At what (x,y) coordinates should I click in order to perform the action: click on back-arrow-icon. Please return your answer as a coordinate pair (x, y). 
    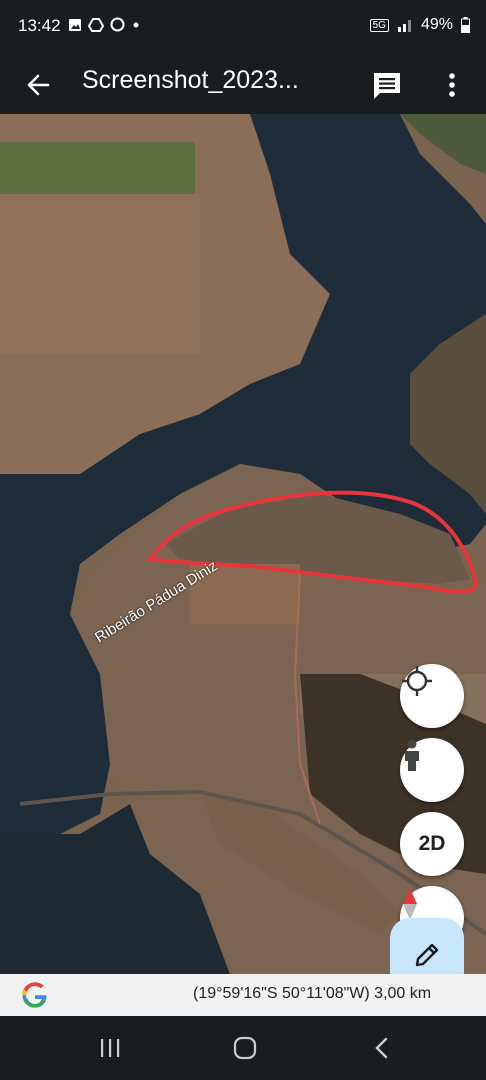
    Looking at the image, I should click on (39, 85).